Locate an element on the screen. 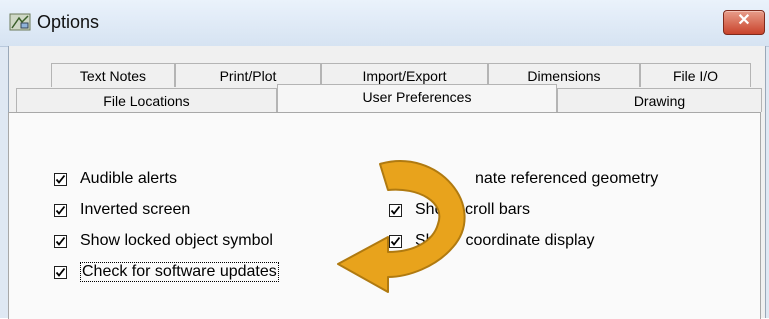  close-icon: ✕ is located at coordinates (744, 20).